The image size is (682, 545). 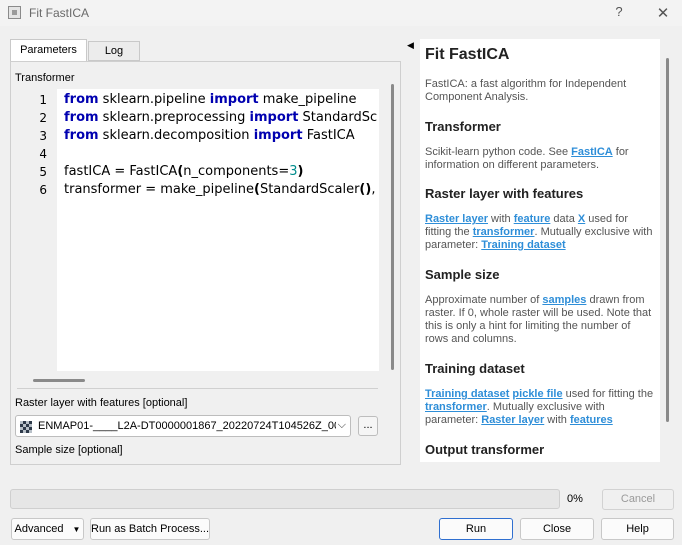 What do you see at coordinates (341, 425) in the screenshot?
I see `chevron-down-icon: ⌵` at bounding box center [341, 425].